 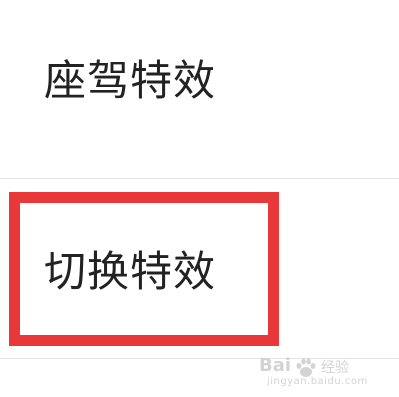 I want to click on setting-label-switch-effects: 切换特效, so click(x=130, y=271).